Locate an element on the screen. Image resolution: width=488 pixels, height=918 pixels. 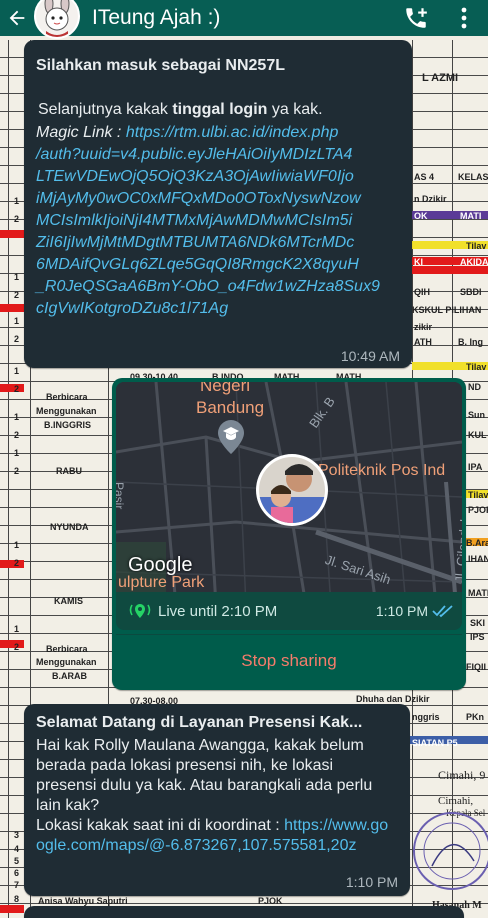
live-location-icon is located at coordinates (140, 611).